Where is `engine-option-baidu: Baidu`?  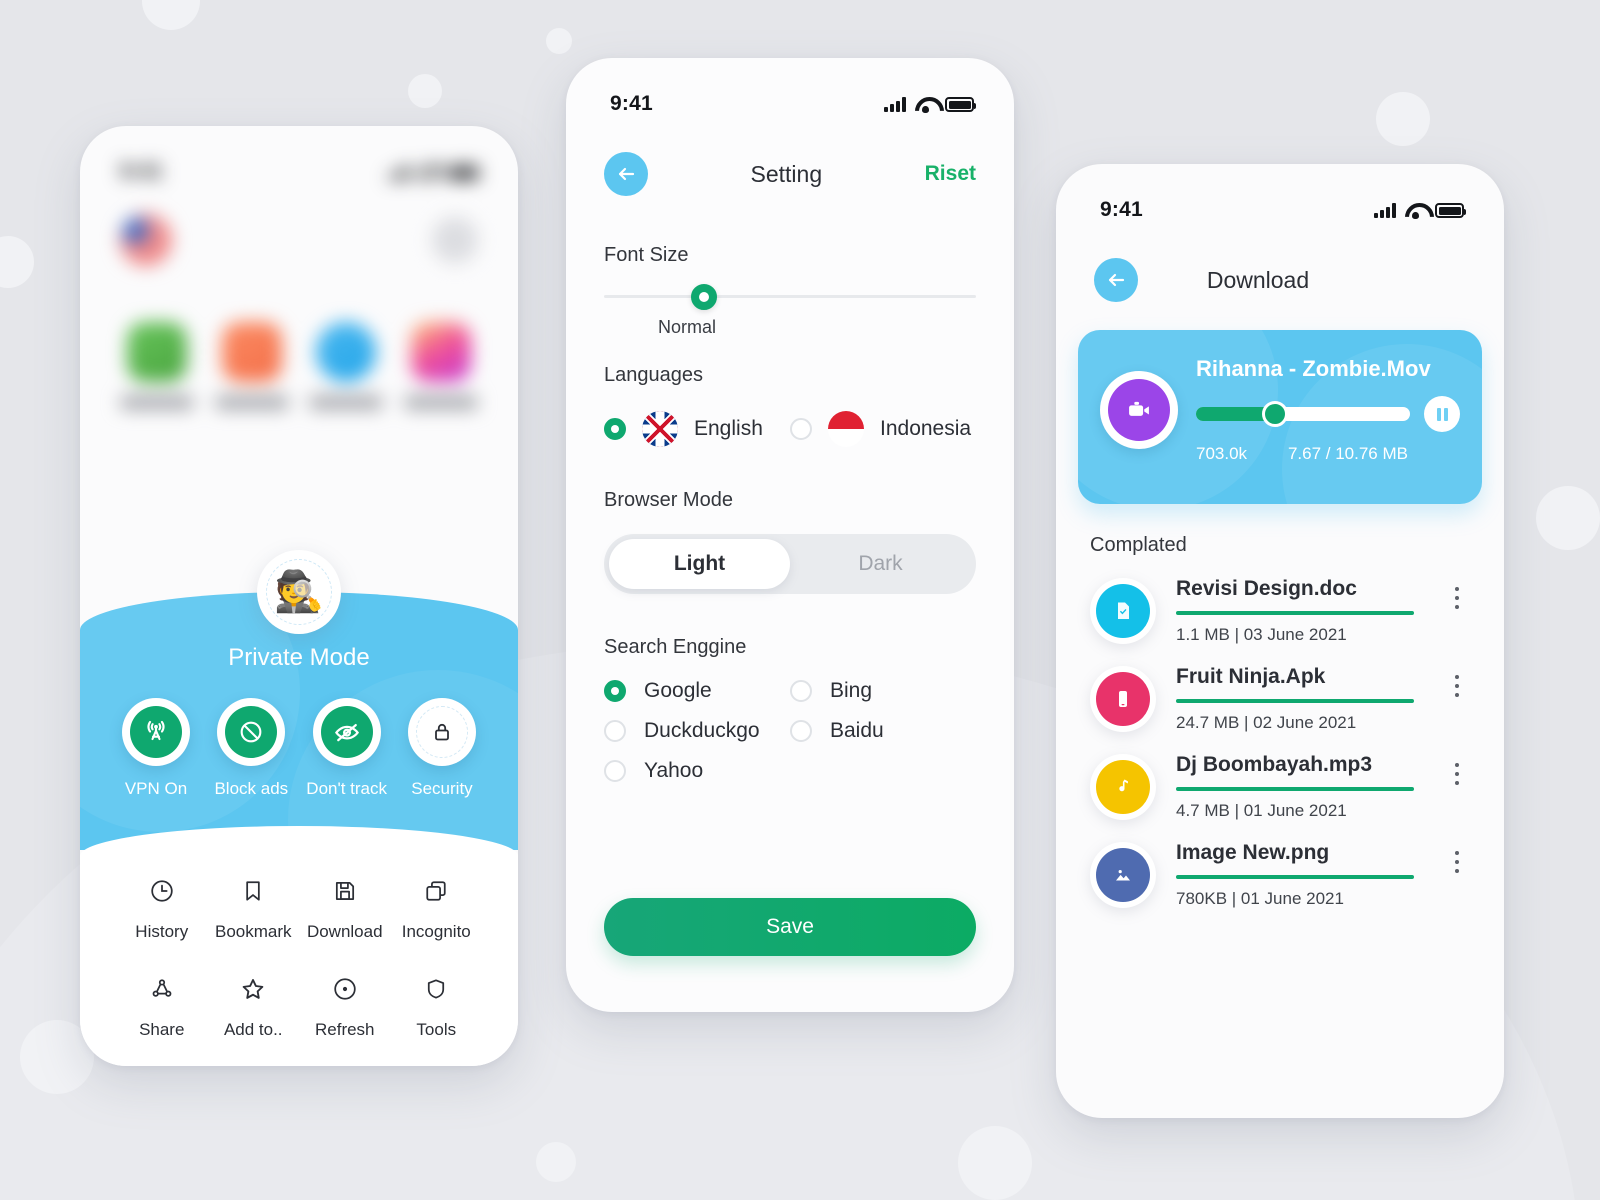 engine-option-baidu: Baidu is located at coordinates (883, 731).